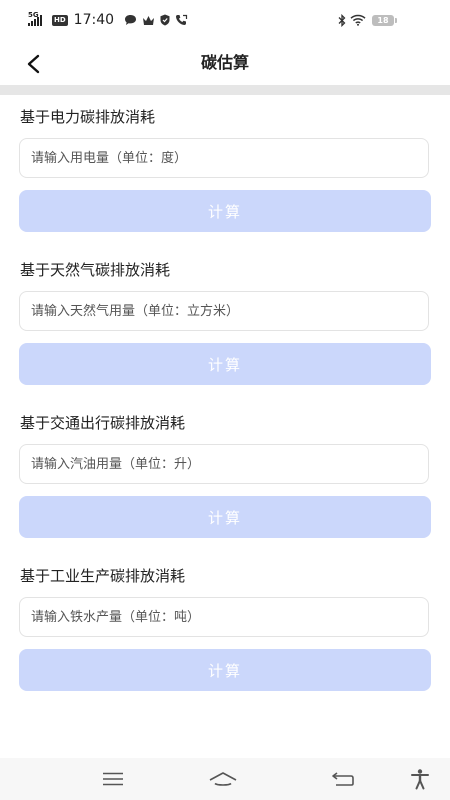 This screenshot has height=800, width=450. I want to click on industry-input-box, so click(224, 617).